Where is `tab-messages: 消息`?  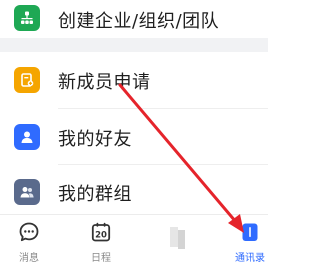 tab-messages: 消息 is located at coordinates (29, 239).